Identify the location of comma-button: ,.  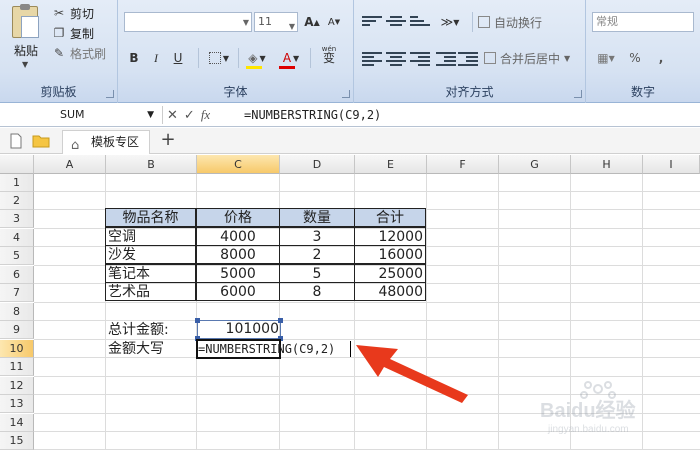
(661, 58).